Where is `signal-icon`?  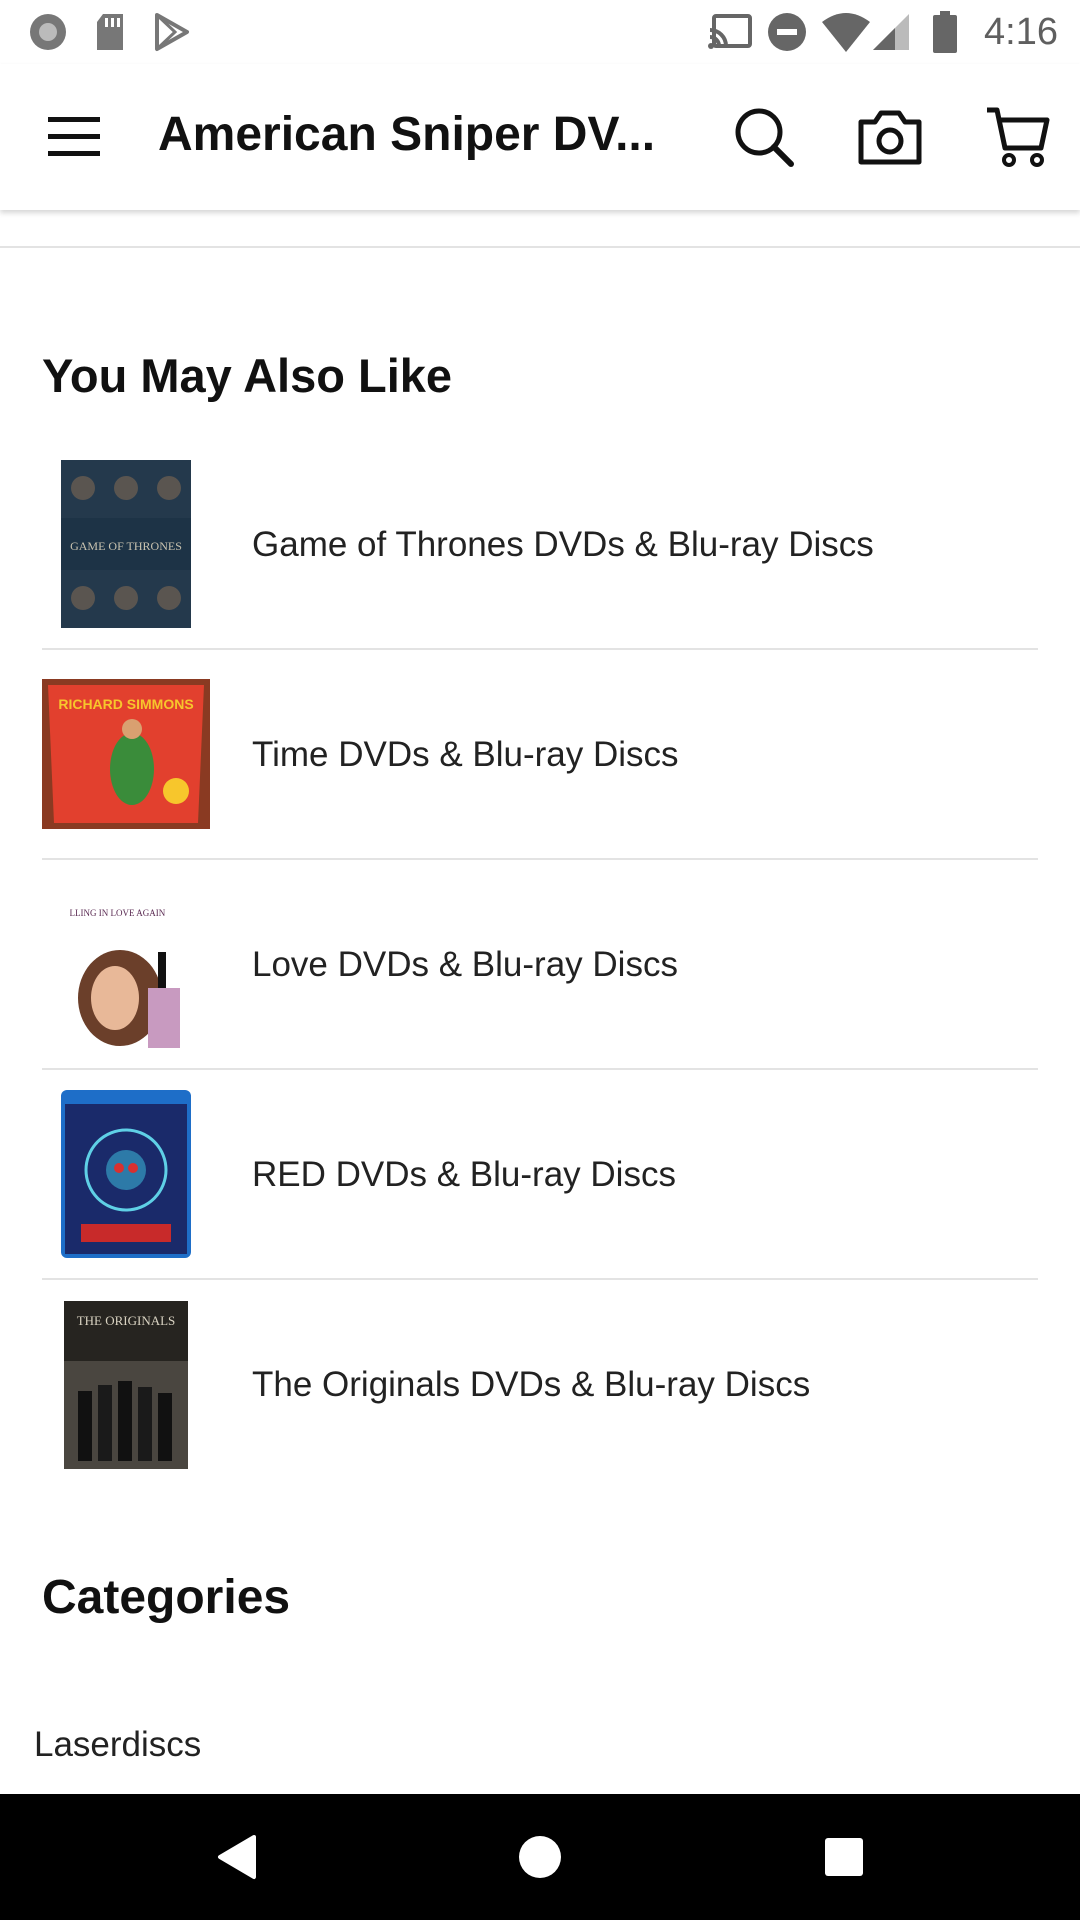 signal-icon is located at coordinates (891, 32).